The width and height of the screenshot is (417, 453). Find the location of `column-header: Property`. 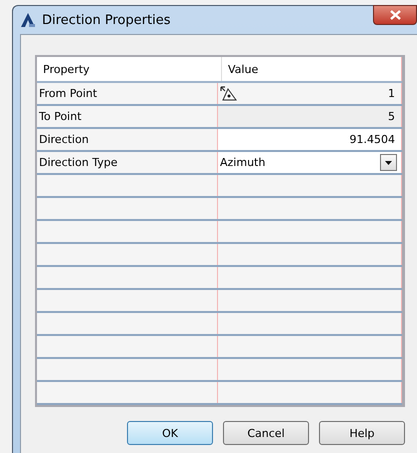

column-header: Property is located at coordinates (66, 70).